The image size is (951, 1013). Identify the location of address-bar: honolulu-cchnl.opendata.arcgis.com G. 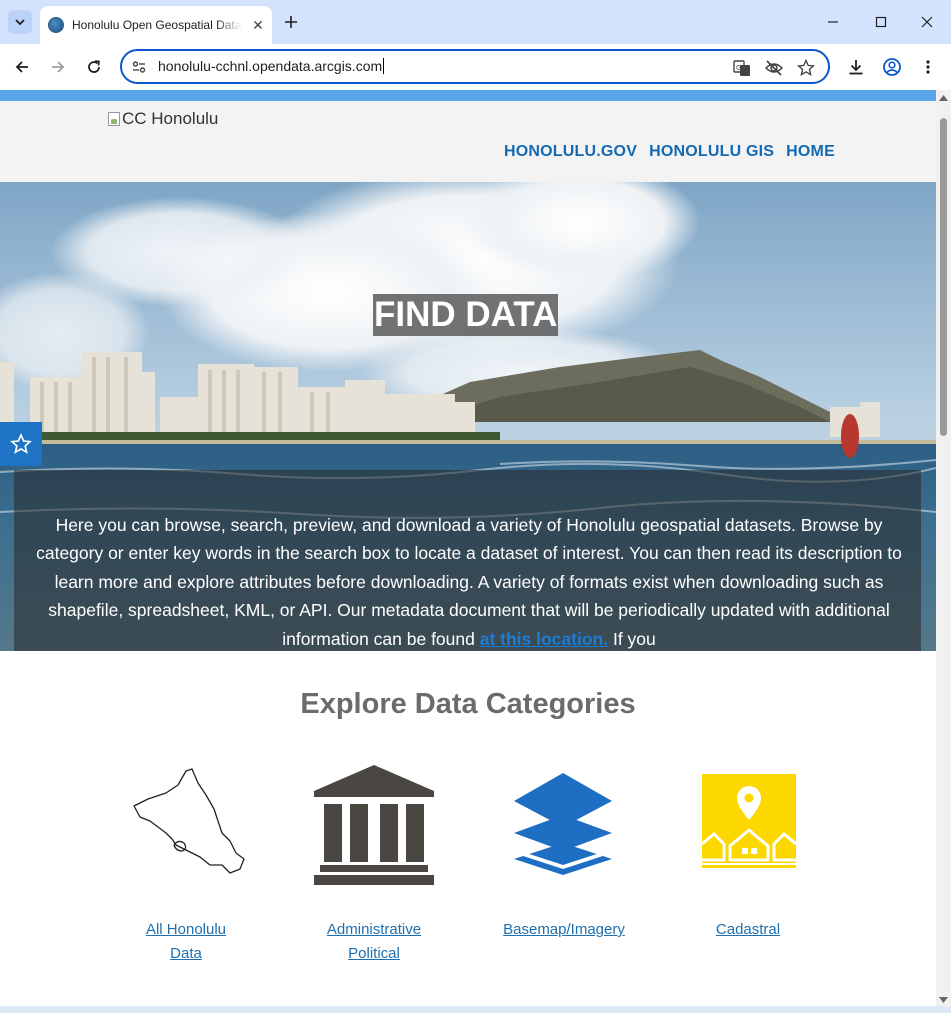
(475, 66).